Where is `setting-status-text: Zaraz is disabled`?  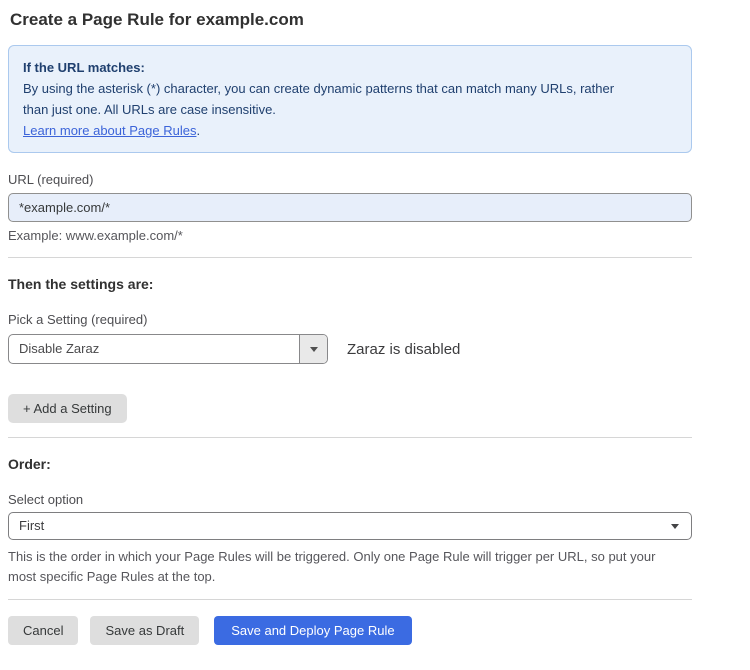
setting-status-text: Zaraz is disabled is located at coordinates (404, 349).